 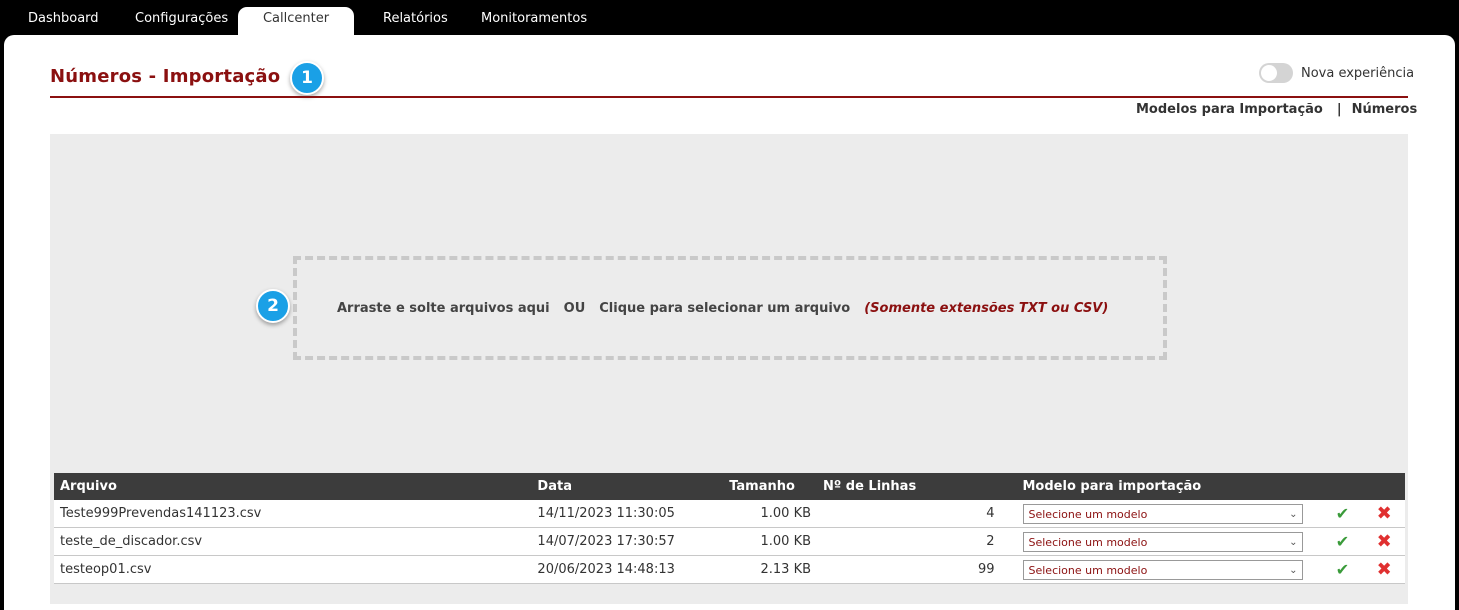 I want to click on toggle-knob, so click(x=1269, y=73).